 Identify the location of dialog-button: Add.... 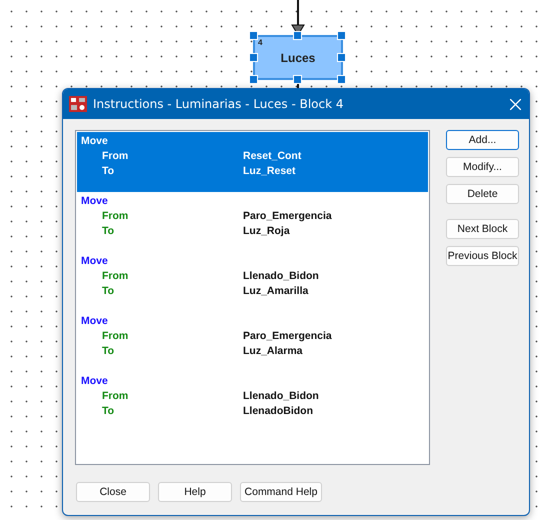
(482, 140).